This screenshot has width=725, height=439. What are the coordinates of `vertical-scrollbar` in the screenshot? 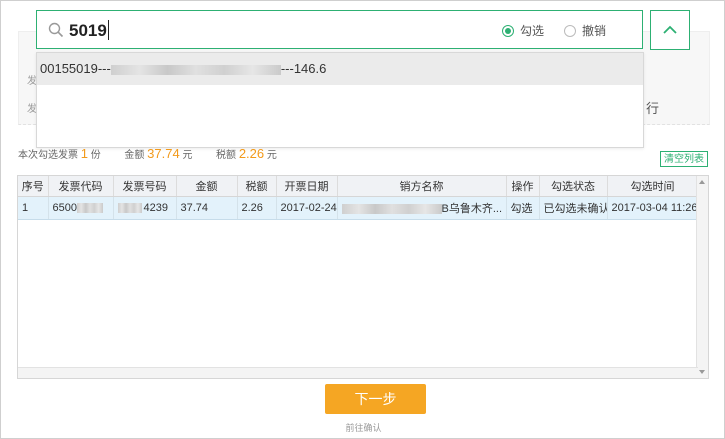 It's located at (702, 277).